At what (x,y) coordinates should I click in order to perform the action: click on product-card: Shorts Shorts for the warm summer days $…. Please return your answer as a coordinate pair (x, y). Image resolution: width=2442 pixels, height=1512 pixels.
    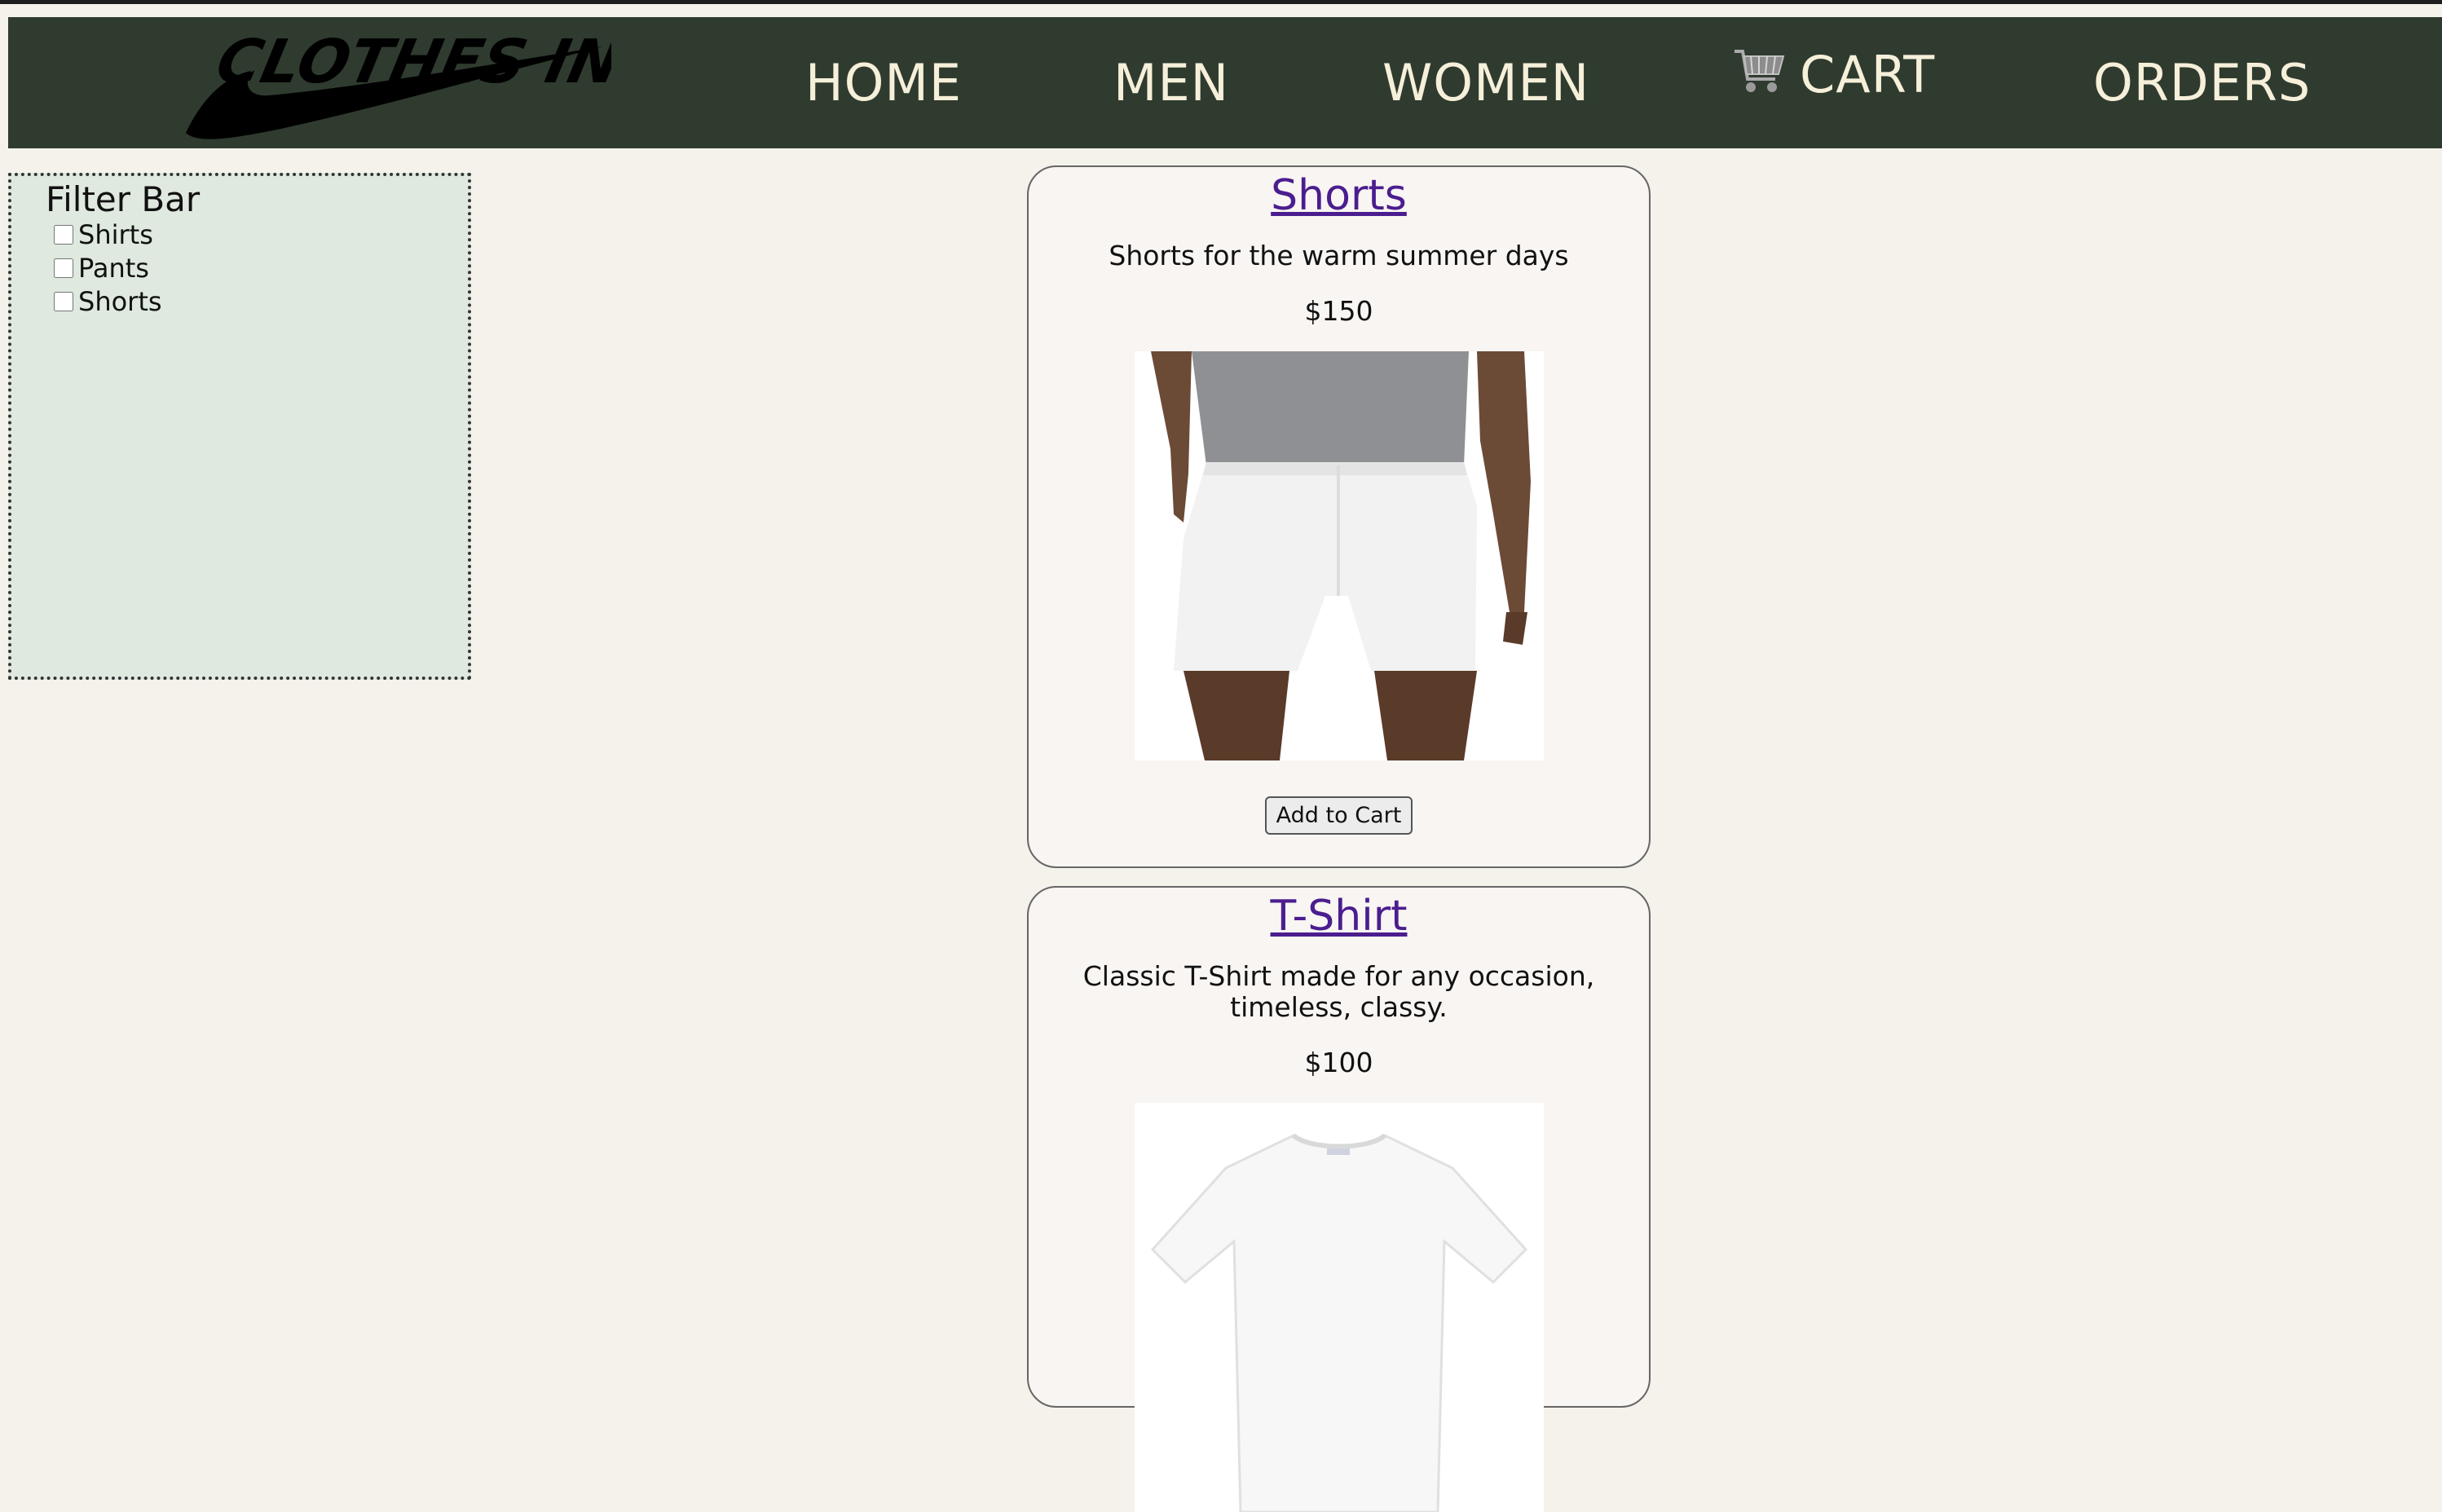
    Looking at the image, I should click on (1339, 517).